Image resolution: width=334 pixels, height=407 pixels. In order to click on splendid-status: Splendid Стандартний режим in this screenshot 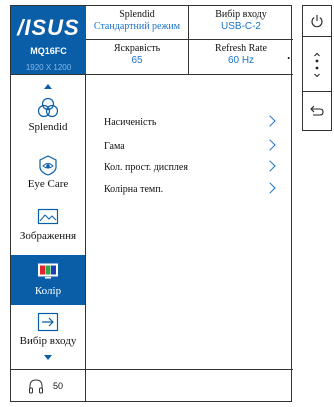, I will do `click(137, 23)`.